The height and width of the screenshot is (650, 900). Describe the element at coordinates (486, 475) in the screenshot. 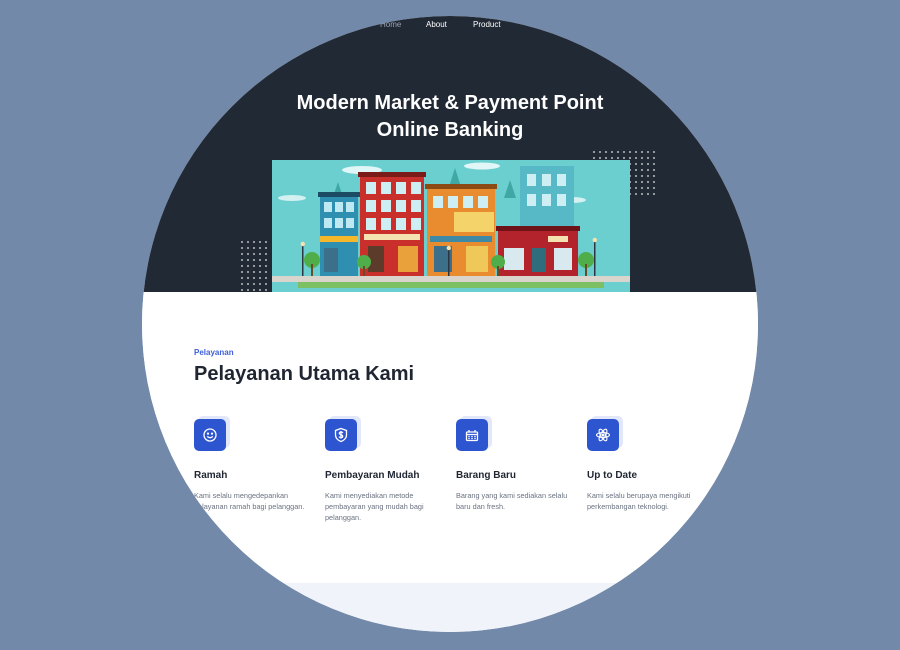

I see `service-card-title: Barang Baru` at that location.